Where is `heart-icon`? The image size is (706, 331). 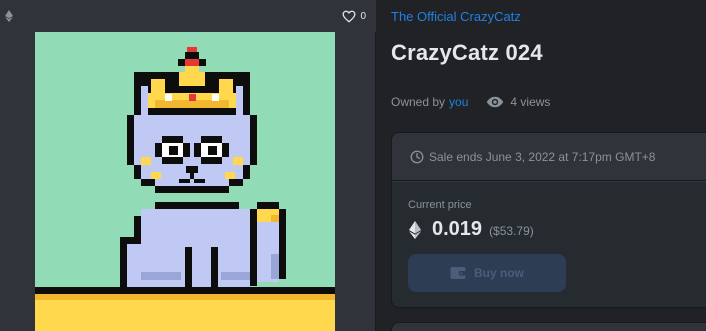
heart-icon is located at coordinates (349, 16).